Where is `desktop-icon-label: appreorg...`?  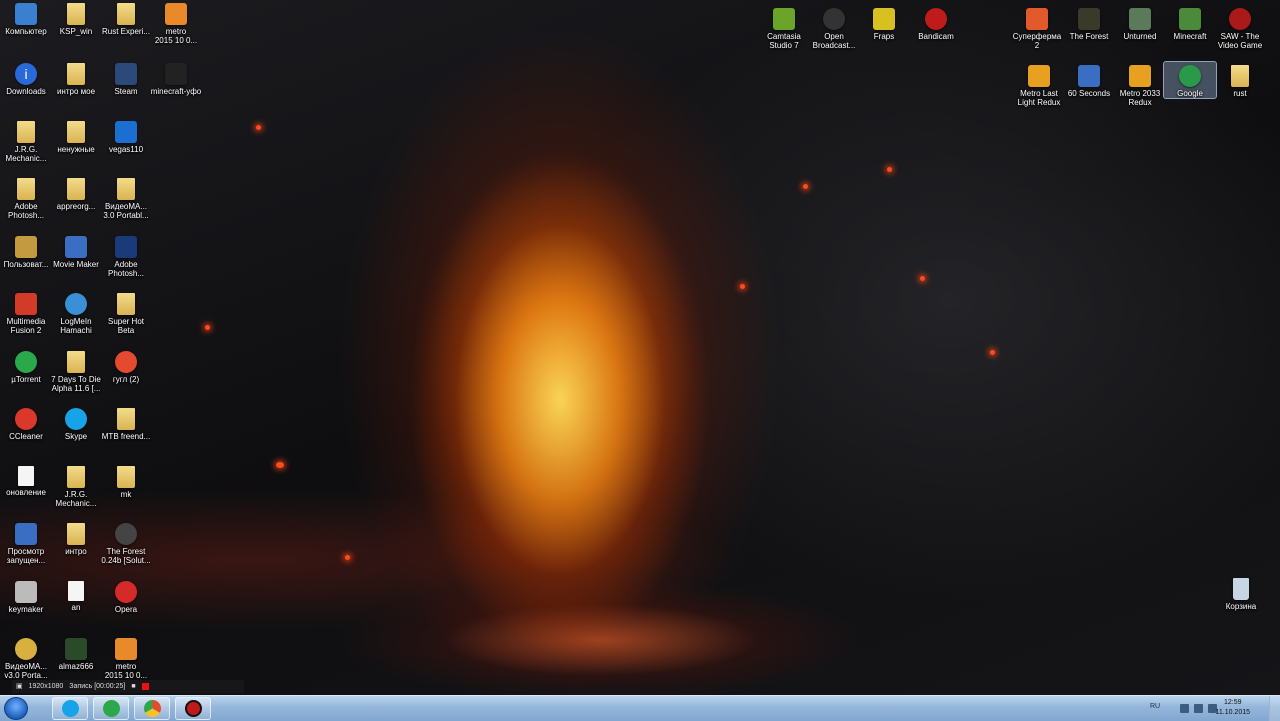
desktop-icon-label: appreorg... is located at coordinates (76, 206).